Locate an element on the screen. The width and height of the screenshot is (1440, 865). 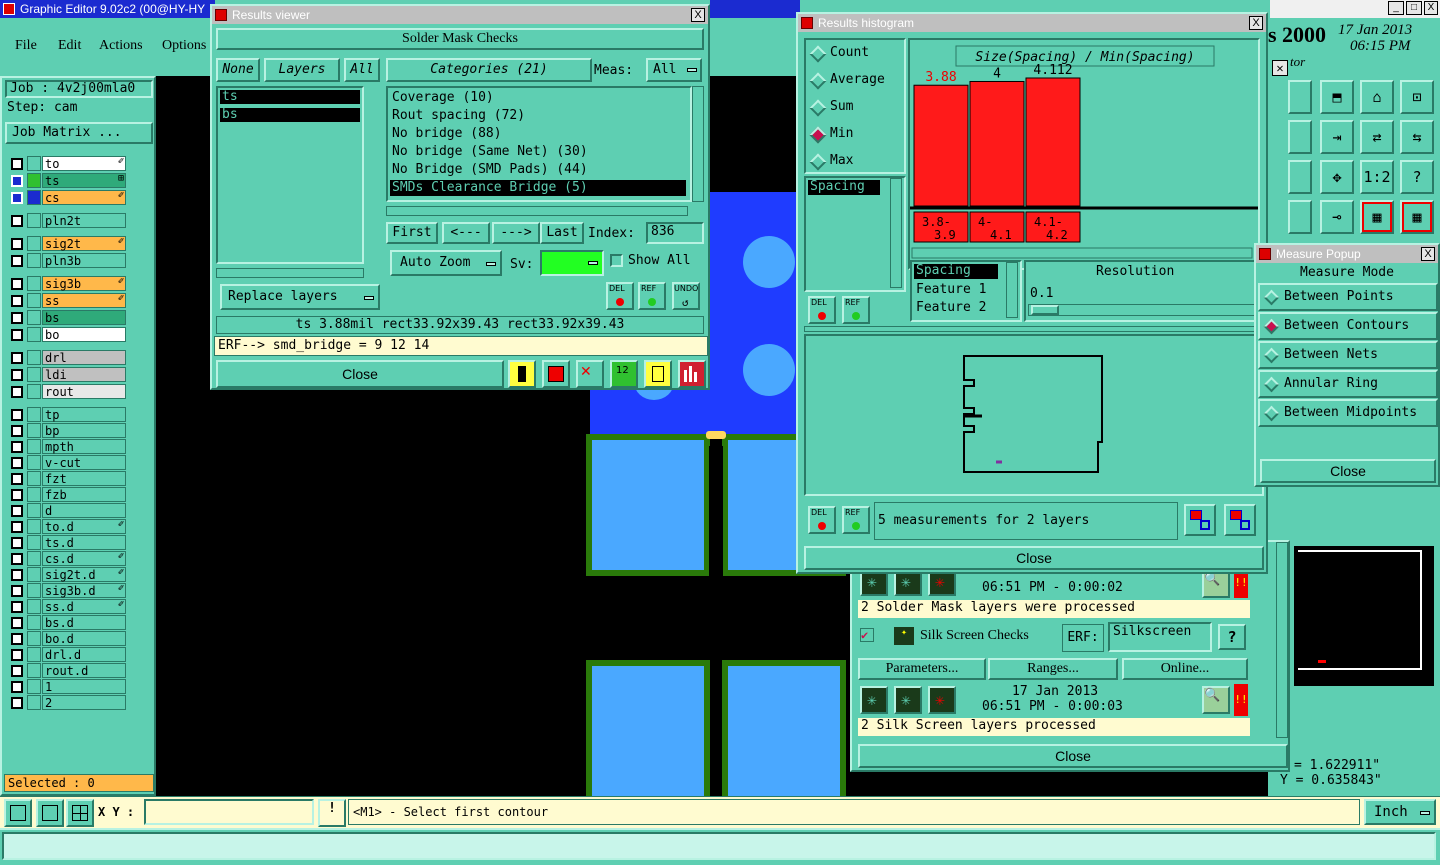
help-button: ? is located at coordinates (1232, 637).